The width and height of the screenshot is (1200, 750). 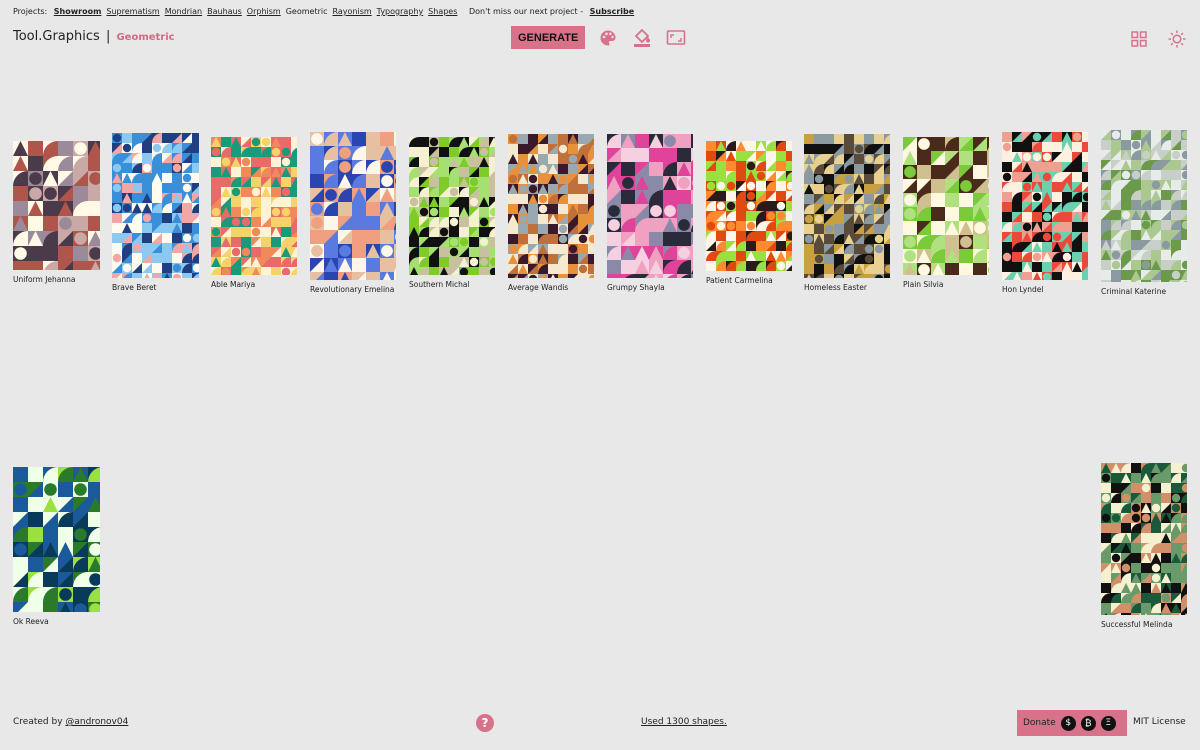 I want to click on artwork-card: Average Wandis, so click(x=551, y=213).